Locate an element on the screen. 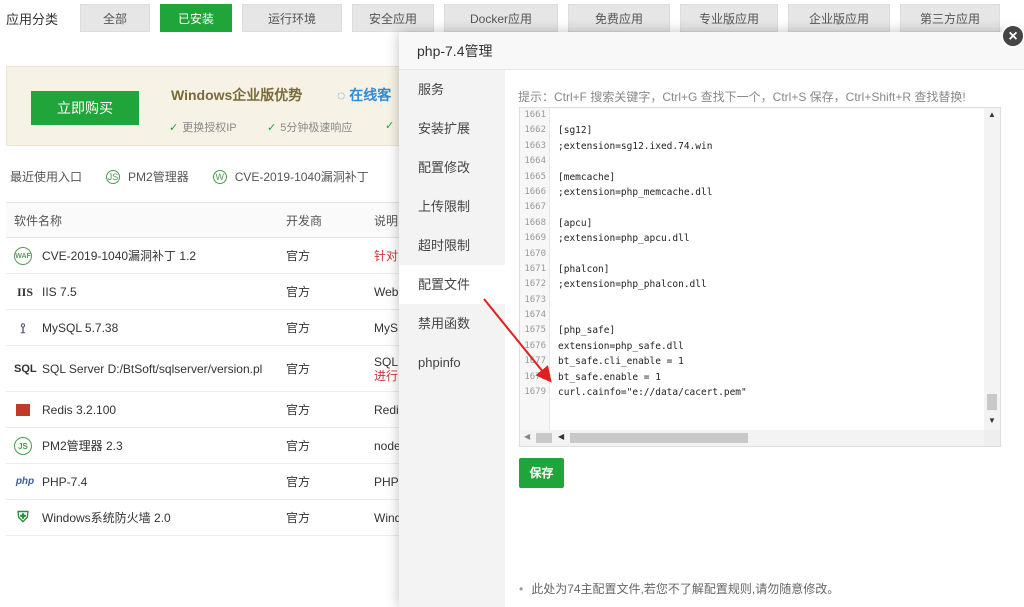  code-line: 1675 [php_safe] is located at coordinates (753, 330).